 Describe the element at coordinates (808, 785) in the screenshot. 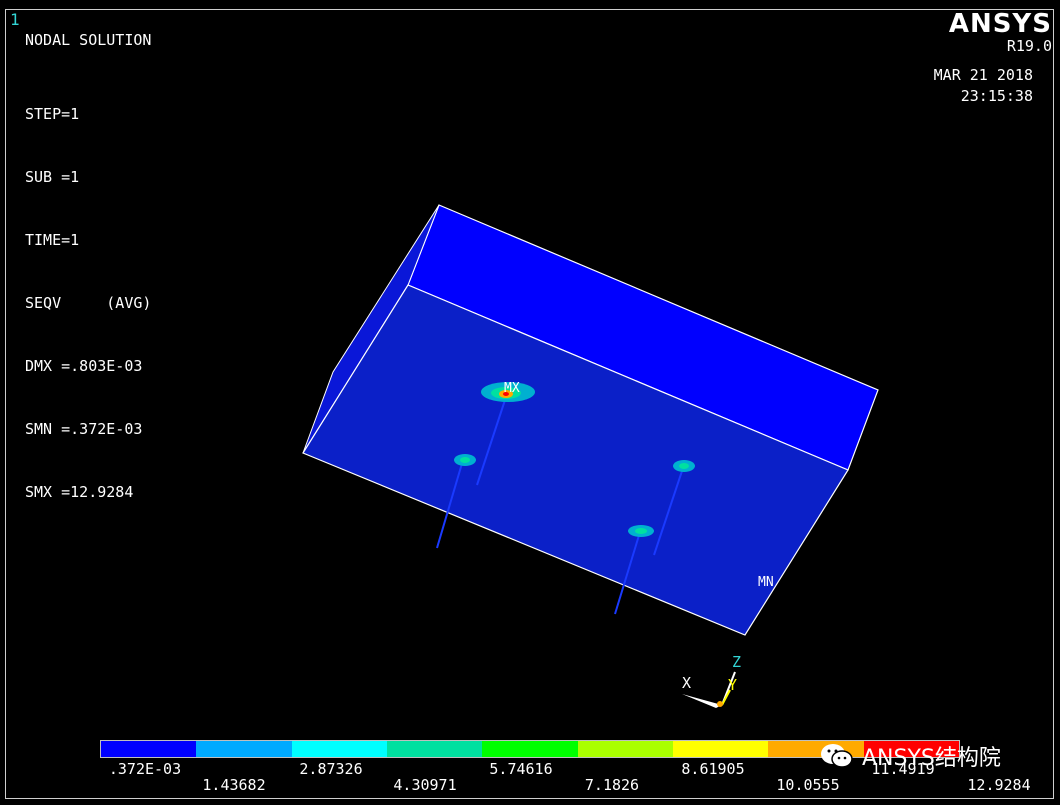

I see `legend-tick: 10.0555` at that location.